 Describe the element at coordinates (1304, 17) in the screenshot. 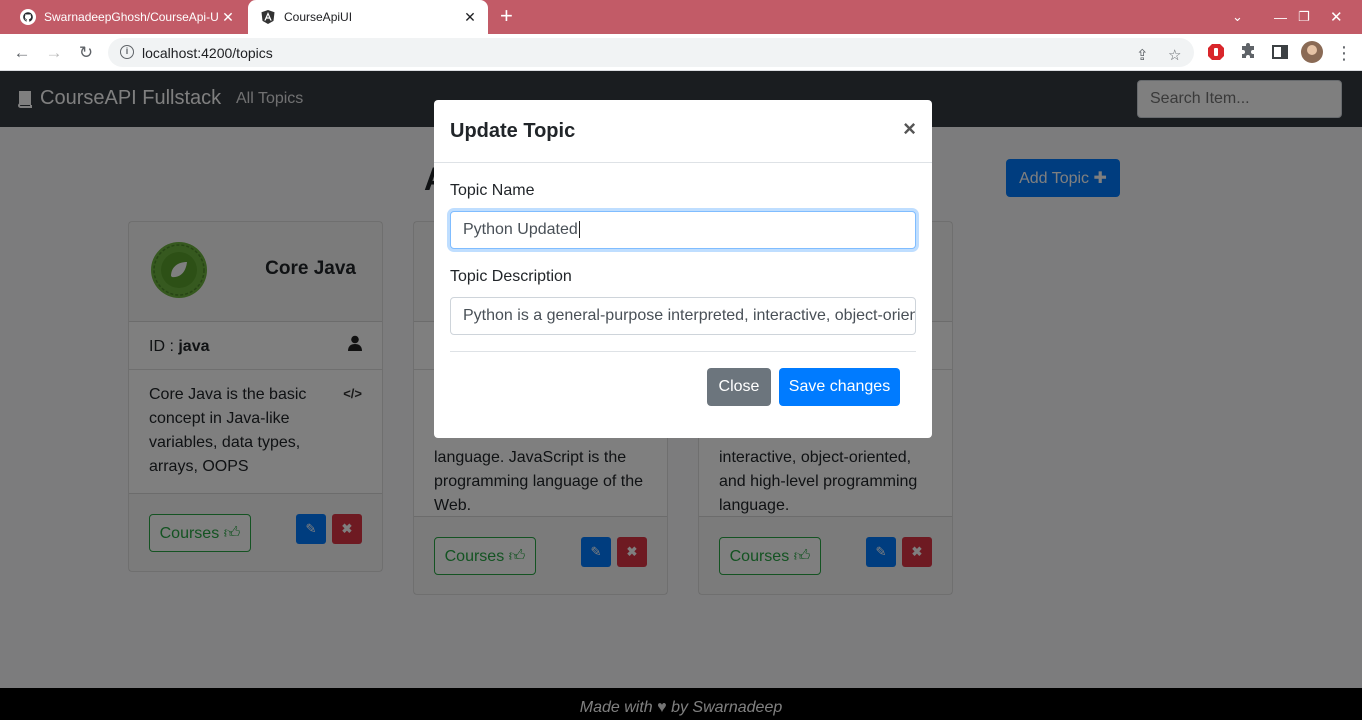

I see `restore-icon: ❐` at that location.